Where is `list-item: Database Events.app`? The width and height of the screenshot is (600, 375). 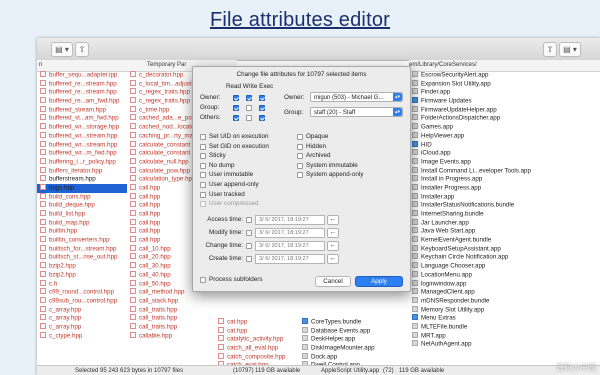
list-item: Database Events.app is located at coordinates (355, 331).